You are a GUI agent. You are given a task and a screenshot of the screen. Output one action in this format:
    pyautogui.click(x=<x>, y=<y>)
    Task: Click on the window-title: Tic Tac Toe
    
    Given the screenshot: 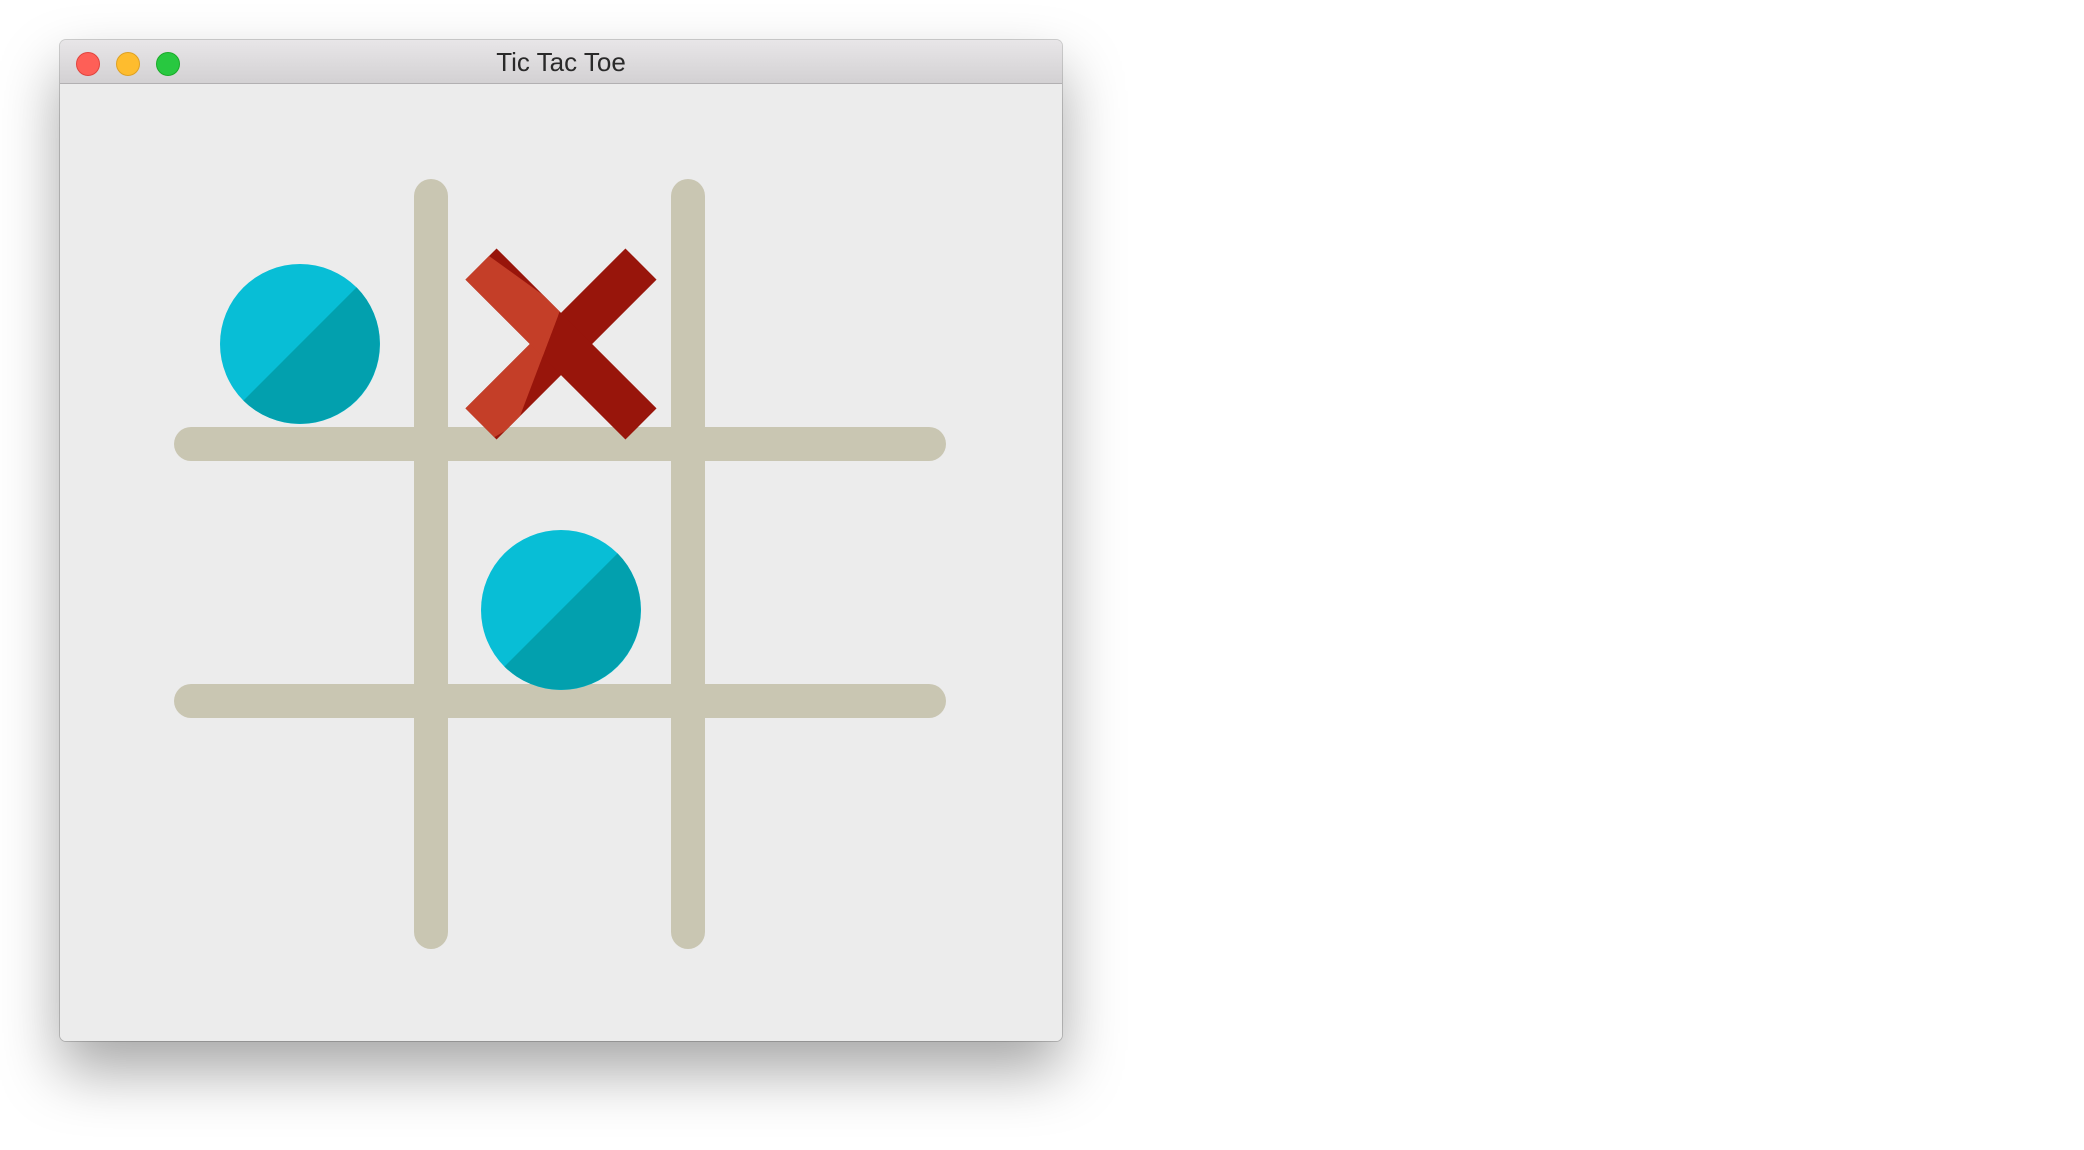 What is the action you would take?
    pyautogui.click(x=561, y=62)
    